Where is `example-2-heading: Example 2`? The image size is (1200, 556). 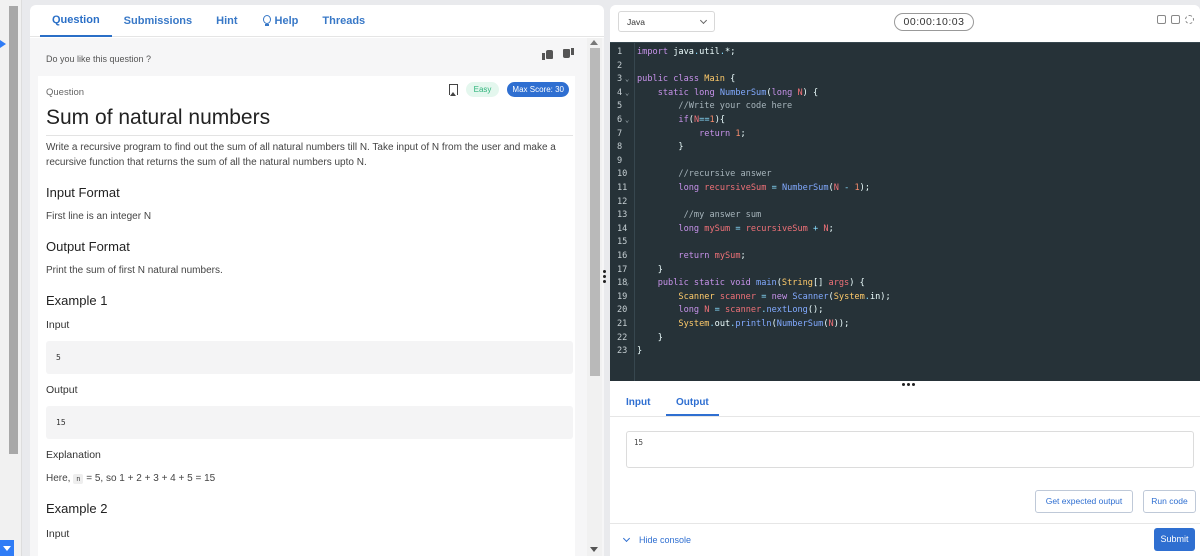 example-2-heading: Example 2 is located at coordinates (77, 508).